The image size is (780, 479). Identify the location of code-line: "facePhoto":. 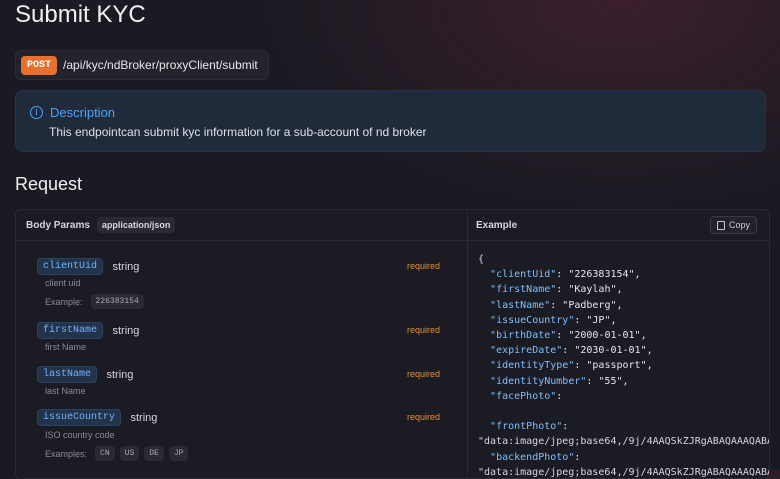
(623, 396).